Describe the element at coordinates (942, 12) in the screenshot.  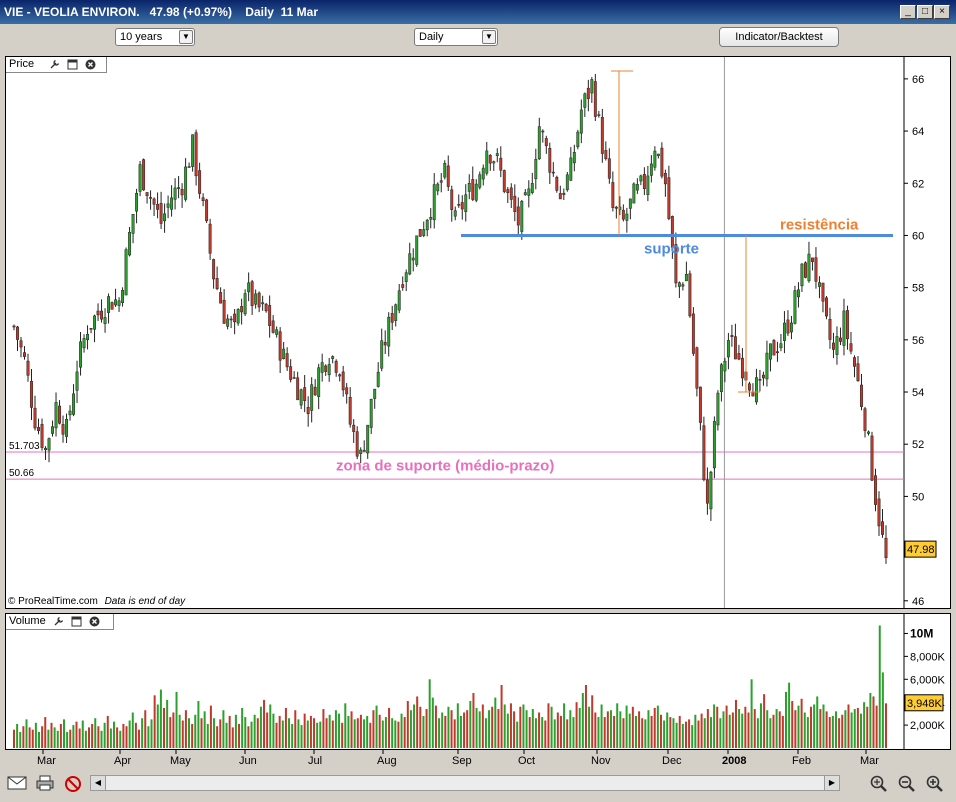
I see `close-button: ×` at that location.